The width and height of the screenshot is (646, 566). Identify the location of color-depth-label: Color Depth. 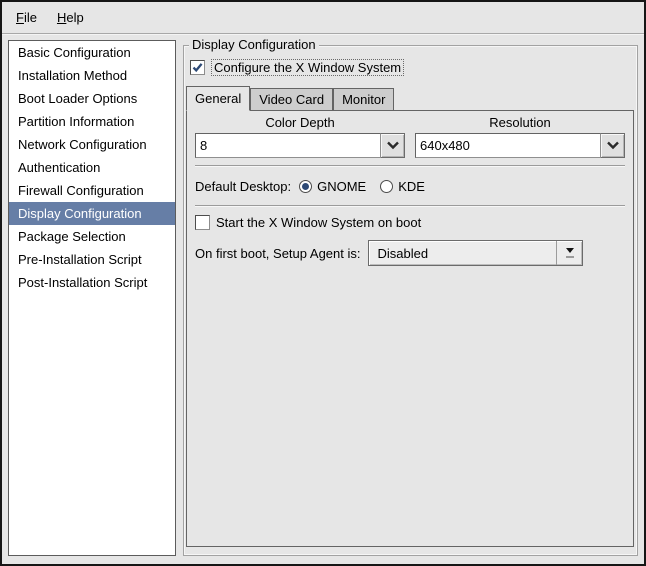
(300, 122).